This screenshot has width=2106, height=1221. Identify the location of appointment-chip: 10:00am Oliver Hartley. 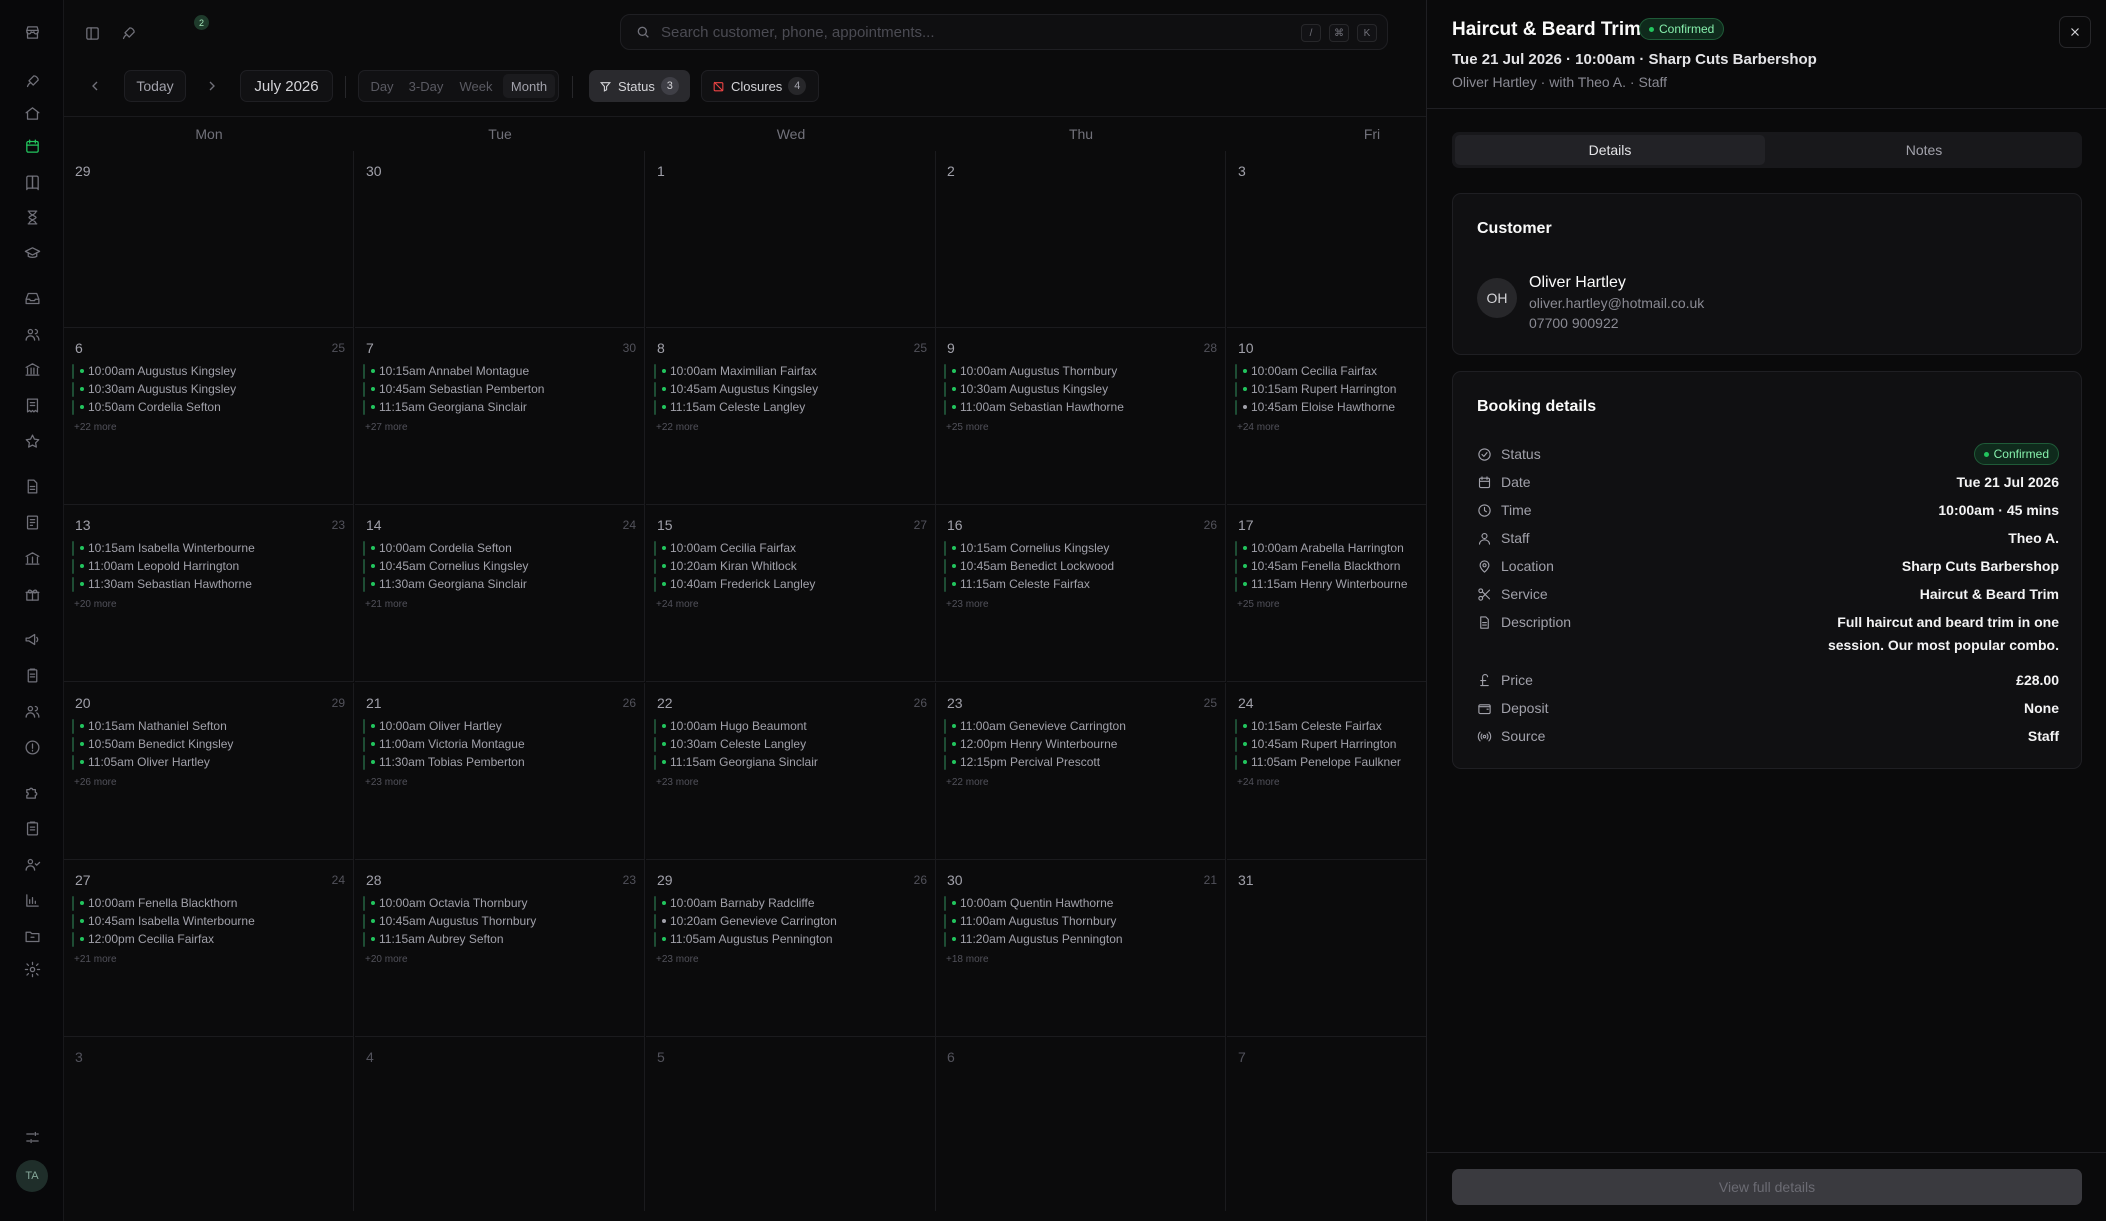
(498, 726).